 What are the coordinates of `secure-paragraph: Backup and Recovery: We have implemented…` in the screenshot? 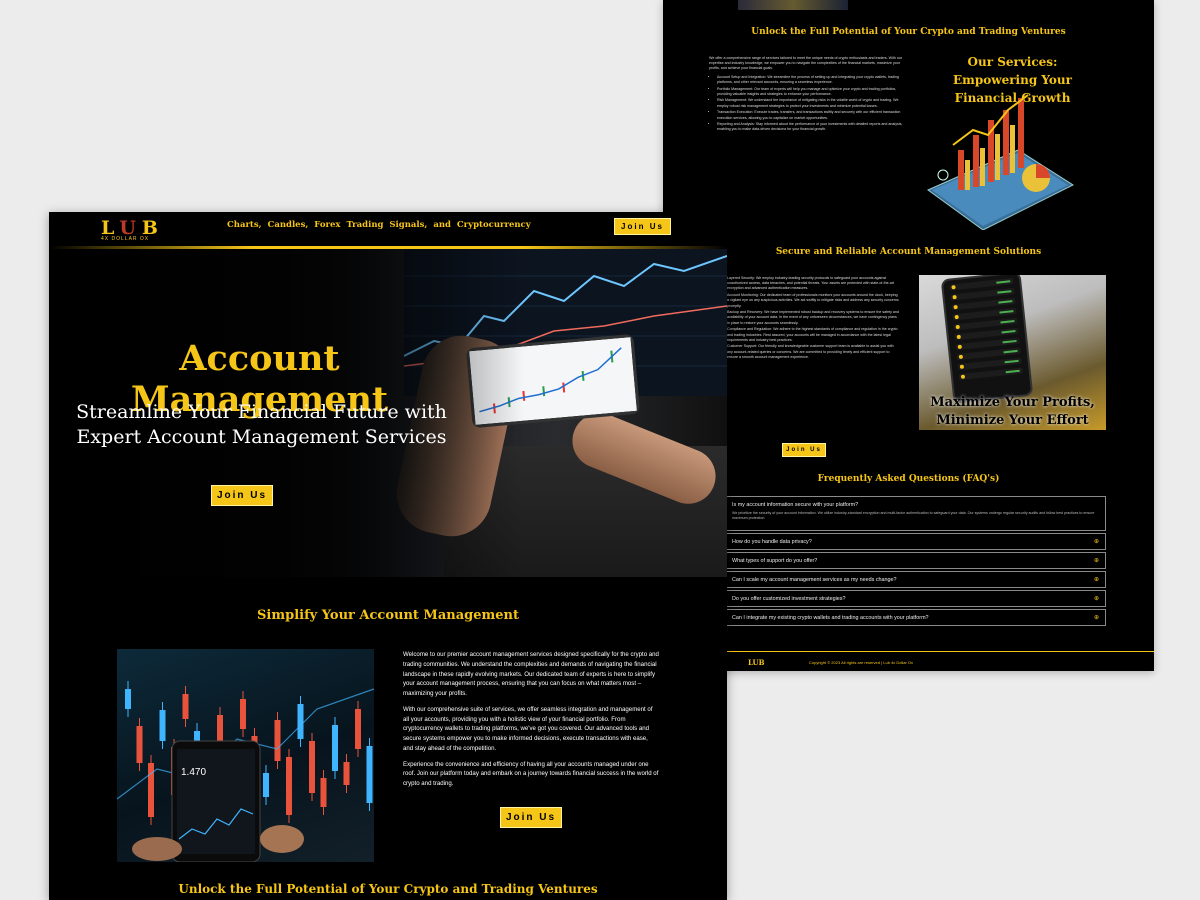 It's located at (813, 317).